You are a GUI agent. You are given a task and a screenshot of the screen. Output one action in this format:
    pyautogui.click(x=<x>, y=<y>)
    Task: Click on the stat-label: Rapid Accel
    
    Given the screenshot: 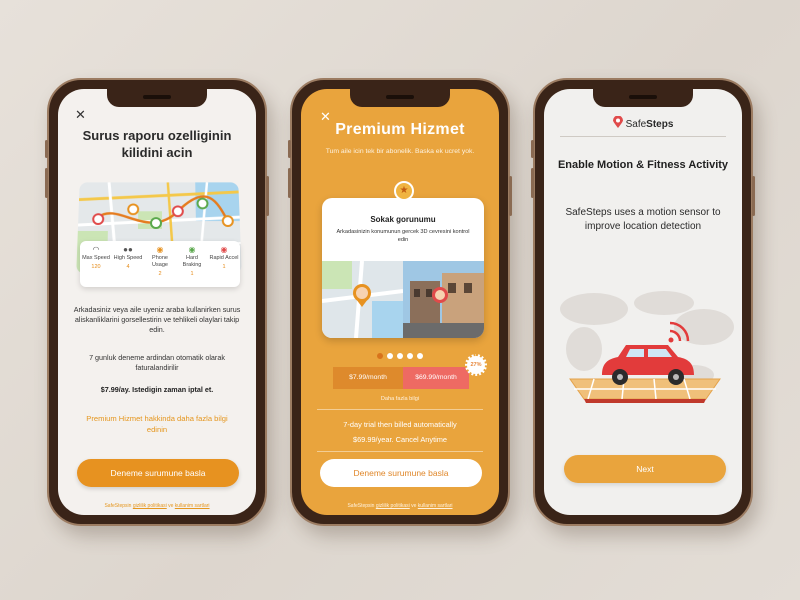 What is the action you would take?
    pyautogui.click(x=224, y=258)
    